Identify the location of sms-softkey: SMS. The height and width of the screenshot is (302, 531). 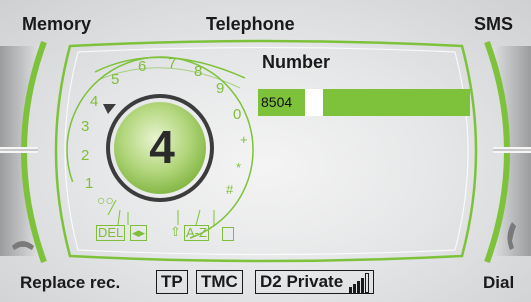
(493, 24).